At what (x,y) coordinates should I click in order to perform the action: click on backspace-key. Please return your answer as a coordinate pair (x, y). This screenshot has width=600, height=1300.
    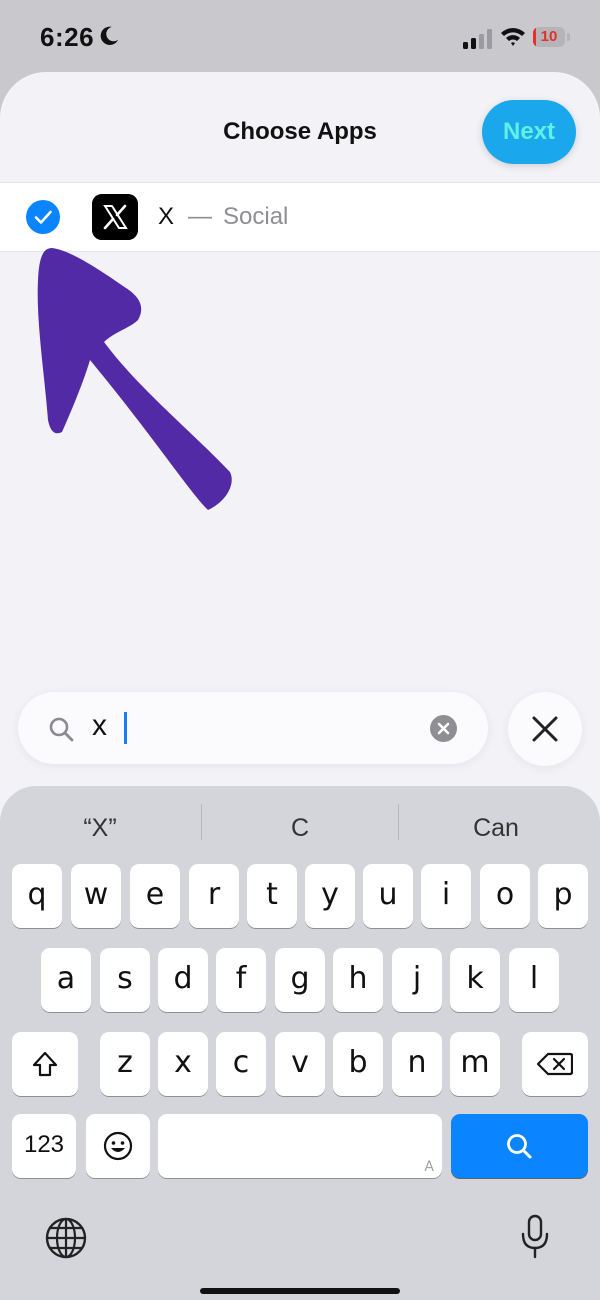
    Looking at the image, I should click on (555, 1064).